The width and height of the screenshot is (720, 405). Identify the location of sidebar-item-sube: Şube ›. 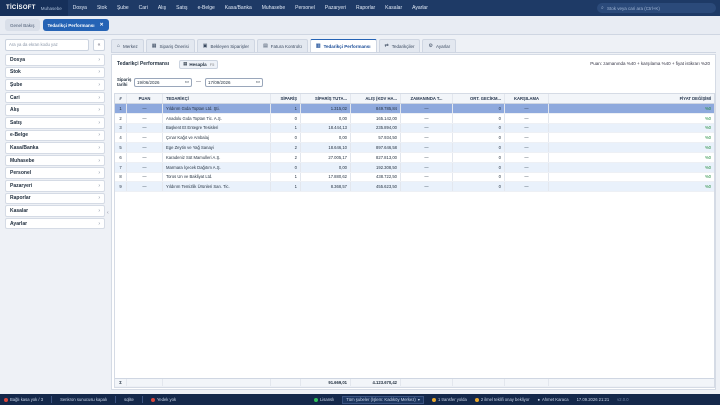
(55, 85).